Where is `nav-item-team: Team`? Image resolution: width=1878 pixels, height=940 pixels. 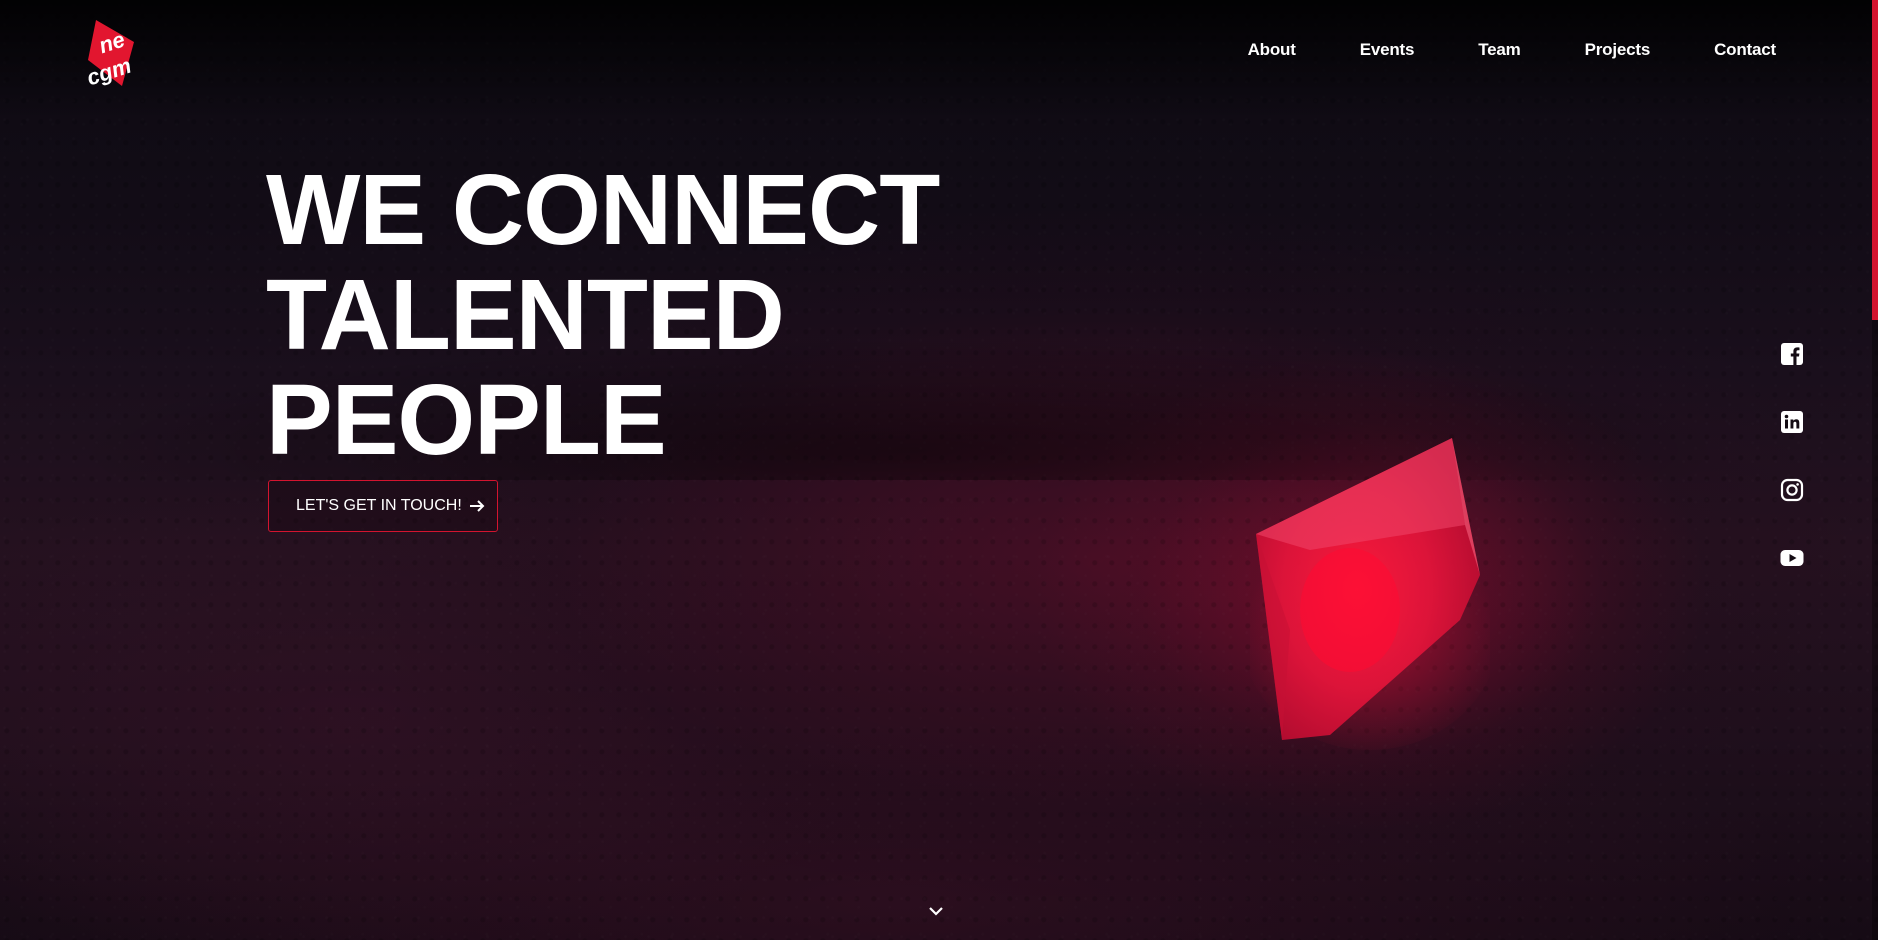
nav-item-team: Team is located at coordinates (1499, 50).